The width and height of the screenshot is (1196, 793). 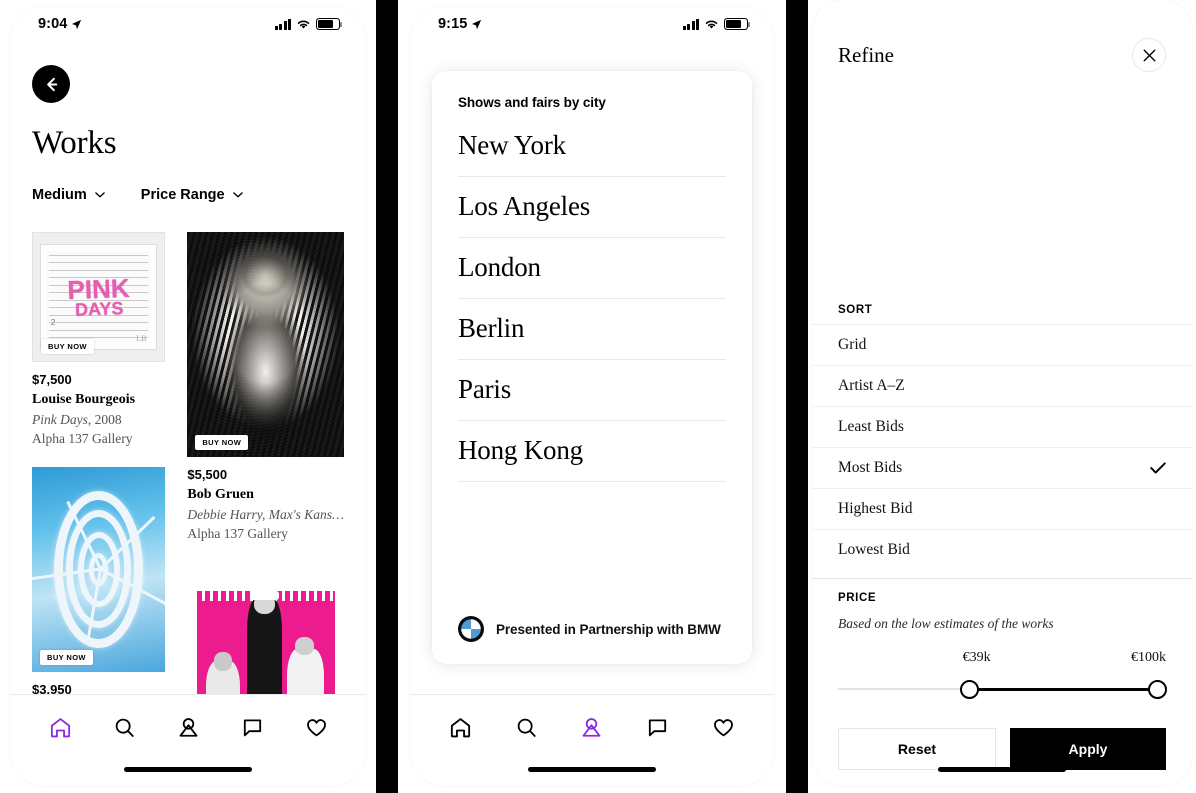 What do you see at coordinates (592, 329) in the screenshot?
I see `city-row-berlin: Berlin` at bounding box center [592, 329].